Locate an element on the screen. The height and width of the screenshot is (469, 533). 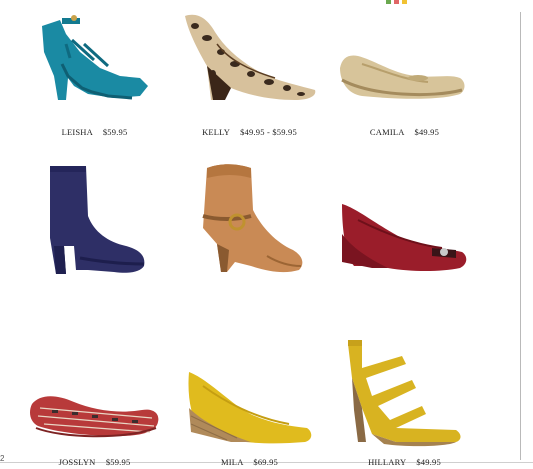
product-caption: JOSSLYN $59.95 is located at coordinates (94, 462).